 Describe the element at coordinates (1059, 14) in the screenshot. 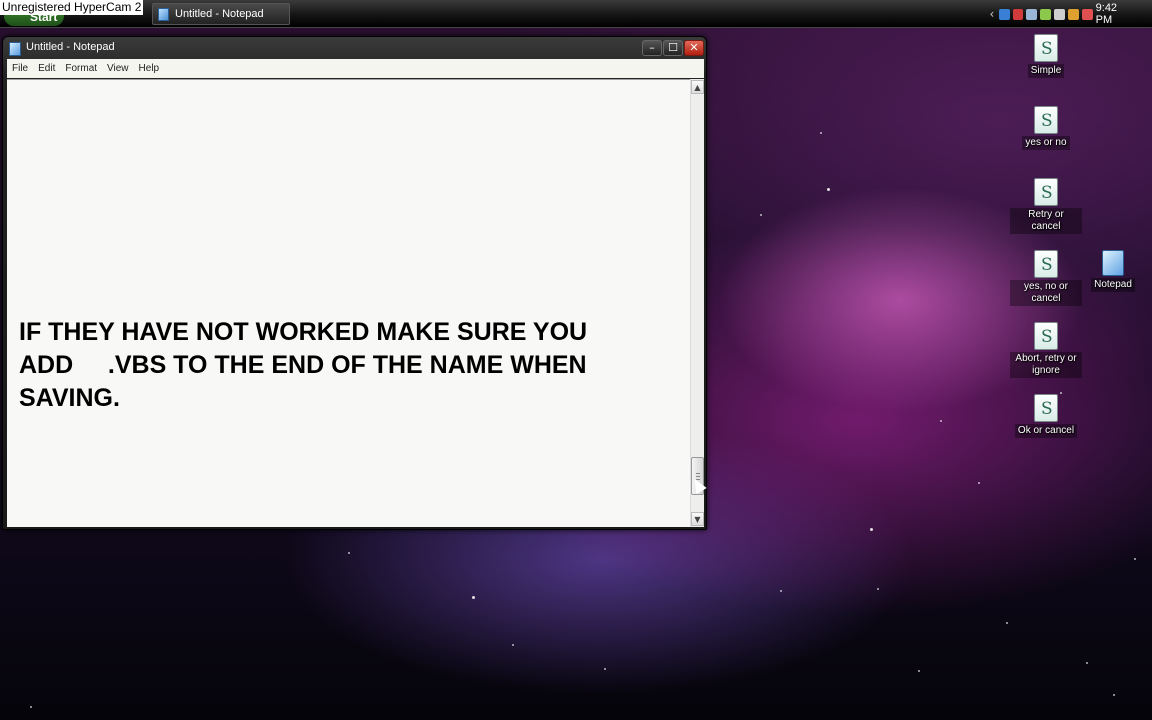

I see `connection-icon` at that location.